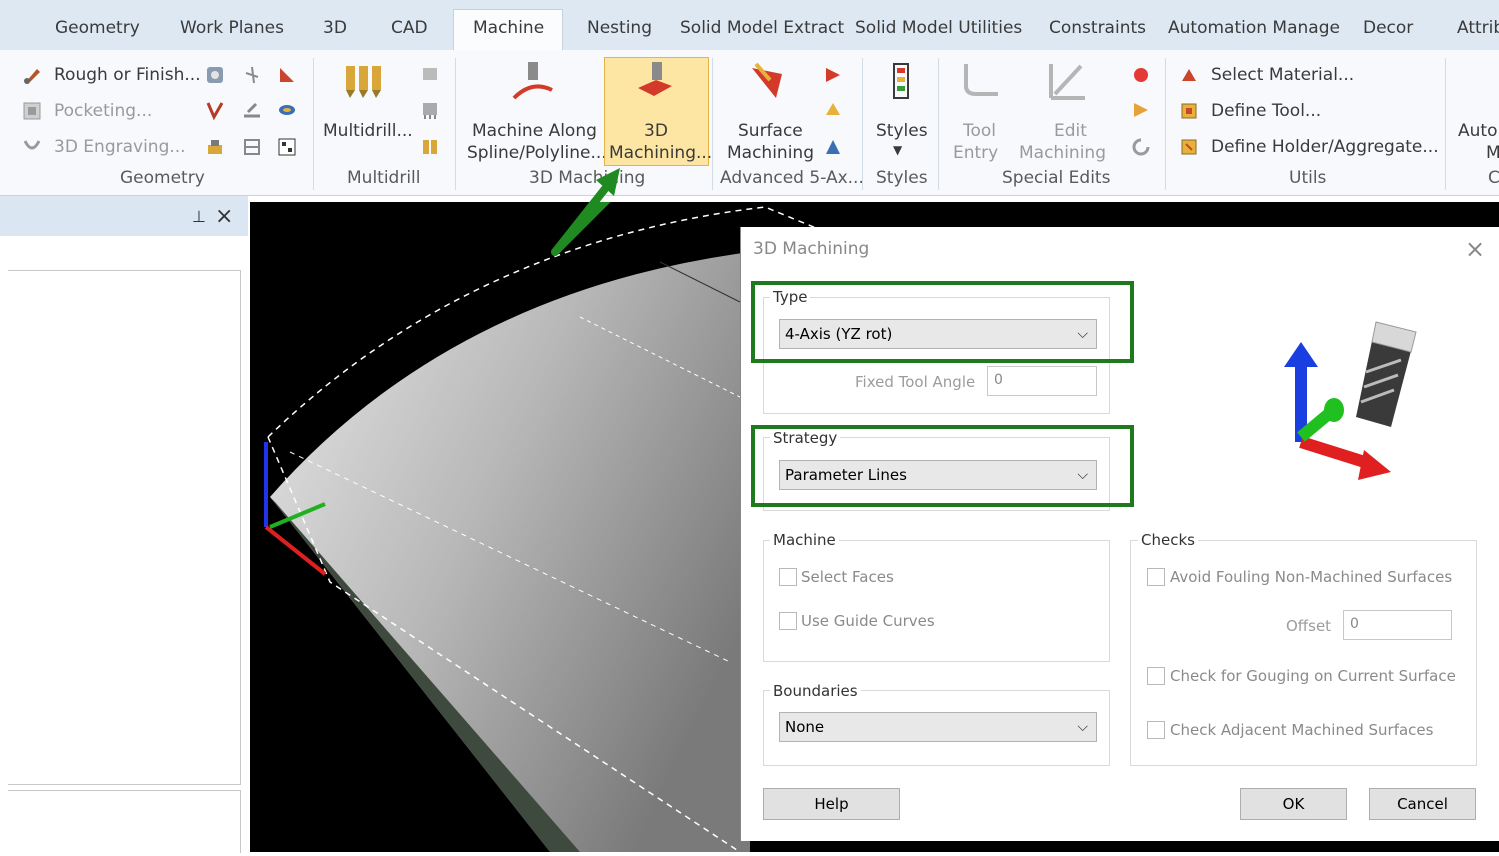 The height and width of the screenshot is (856, 1499). Describe the element at coordinates (215, 147) in the screenshot. I see `geometry-tool-7-icon` at that location.